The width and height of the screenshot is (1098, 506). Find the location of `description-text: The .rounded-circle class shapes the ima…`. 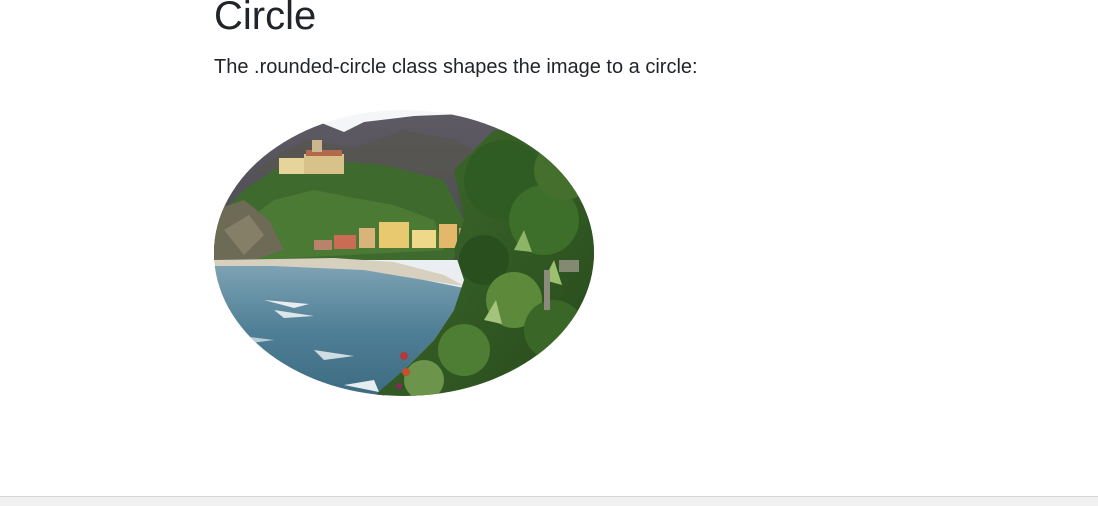

description-text: The .rounded-circle class shapes the ima… is located at coordinates (456, 67).